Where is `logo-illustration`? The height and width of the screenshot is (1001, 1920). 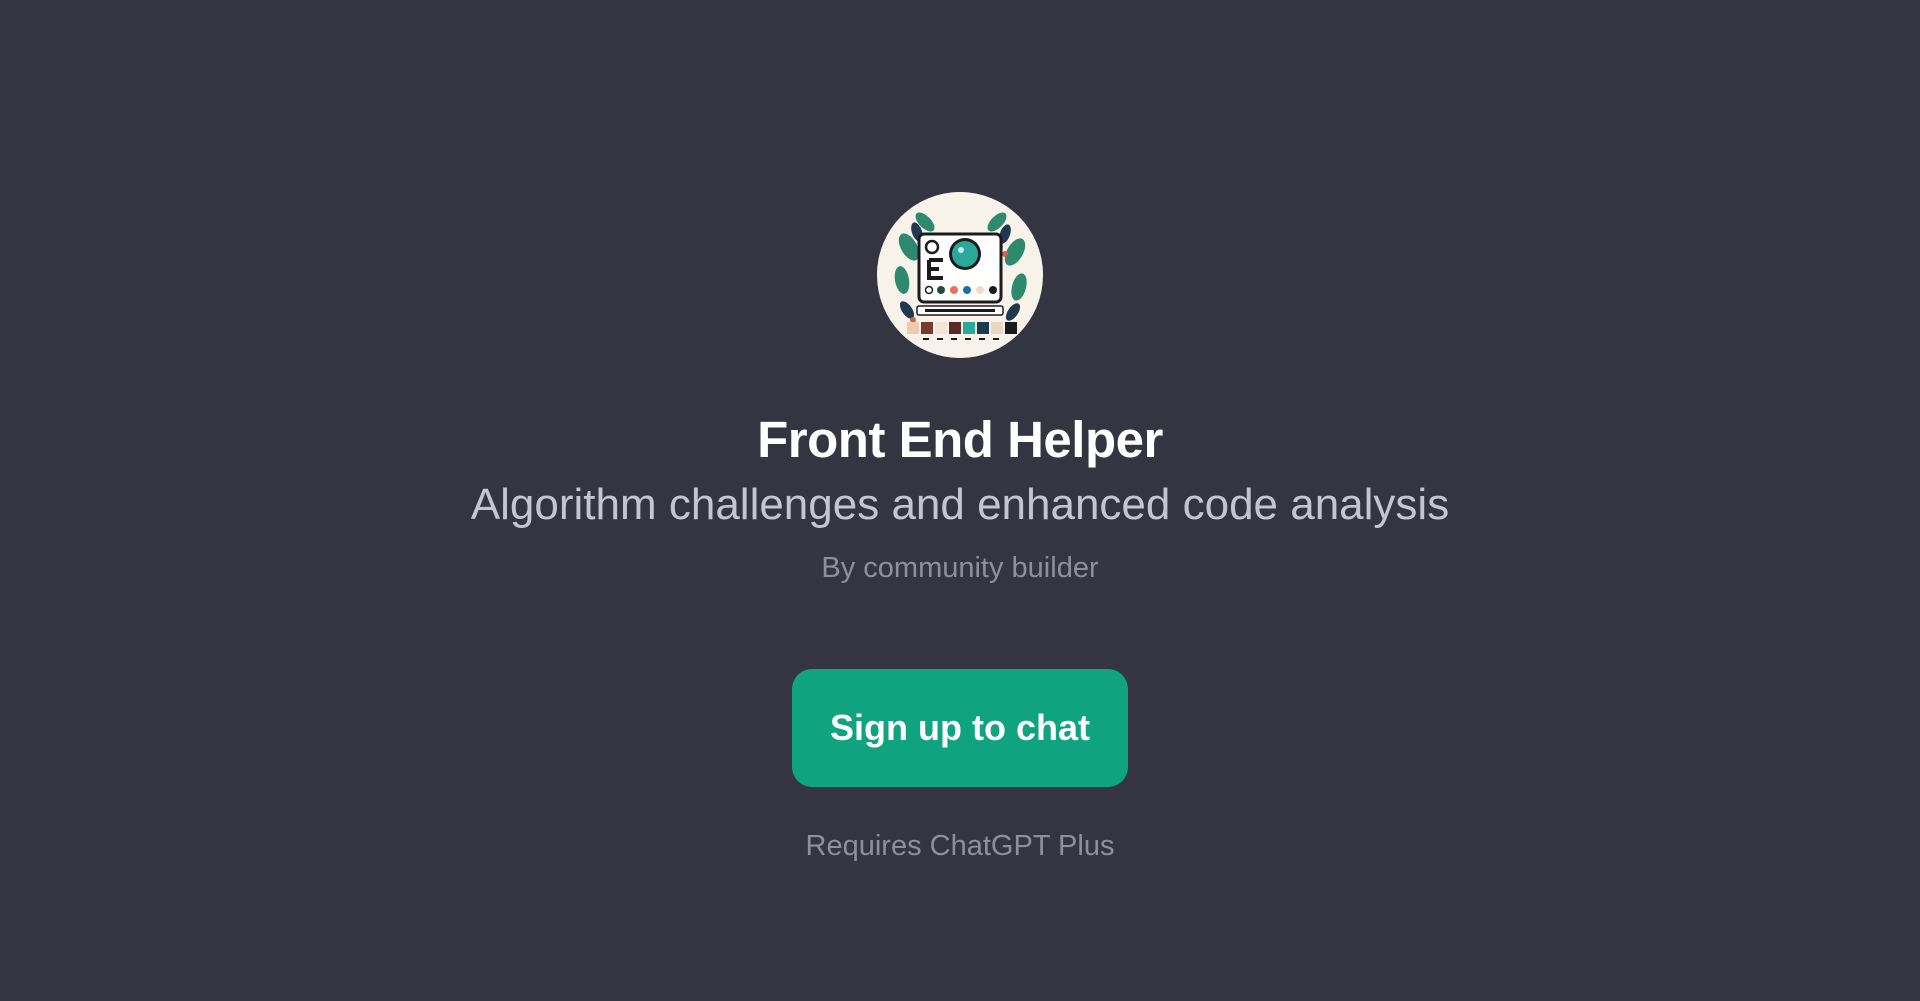 logo-illustration is located at coordinates (960, 275).